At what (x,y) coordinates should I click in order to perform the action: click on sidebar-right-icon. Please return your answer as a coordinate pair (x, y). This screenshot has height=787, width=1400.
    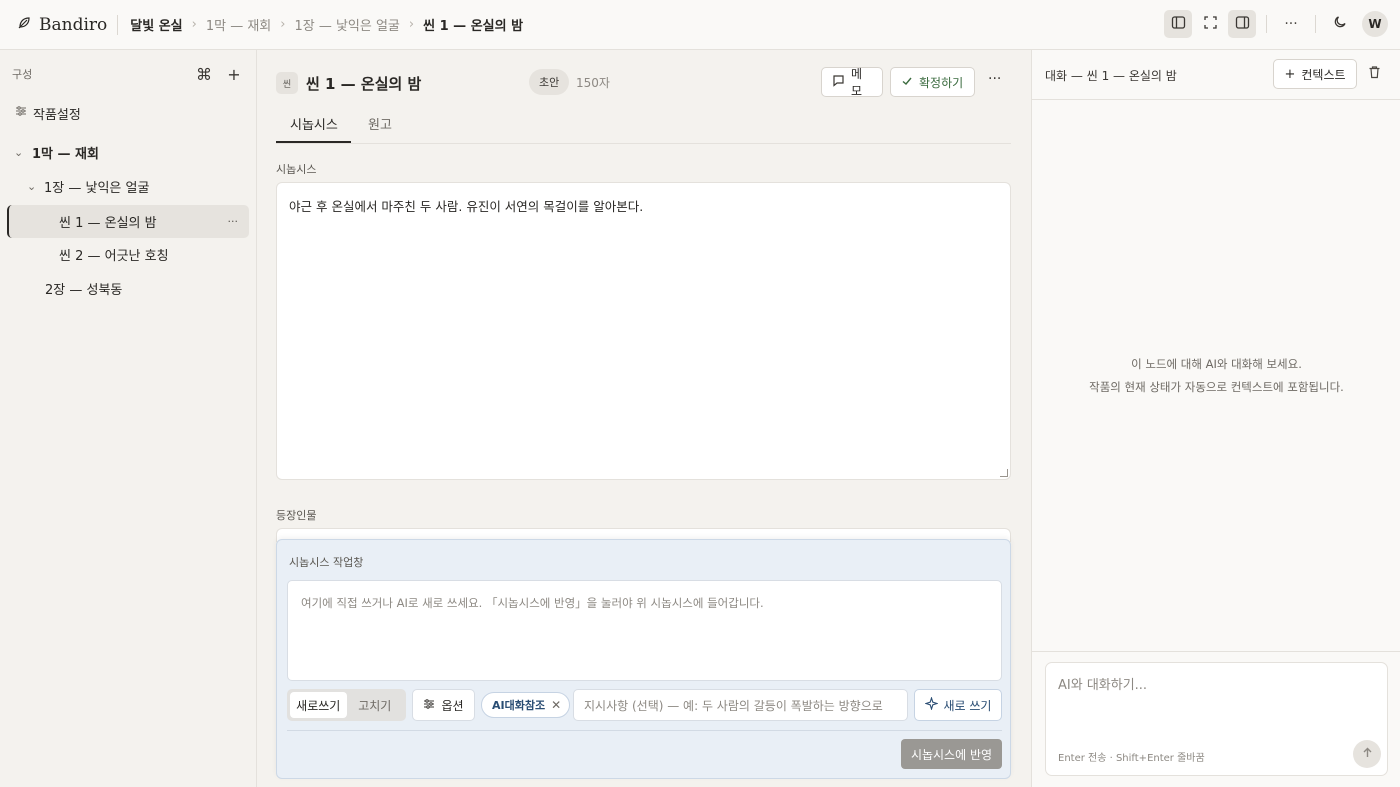
    Looking at the image, I should click on (1242, 24).